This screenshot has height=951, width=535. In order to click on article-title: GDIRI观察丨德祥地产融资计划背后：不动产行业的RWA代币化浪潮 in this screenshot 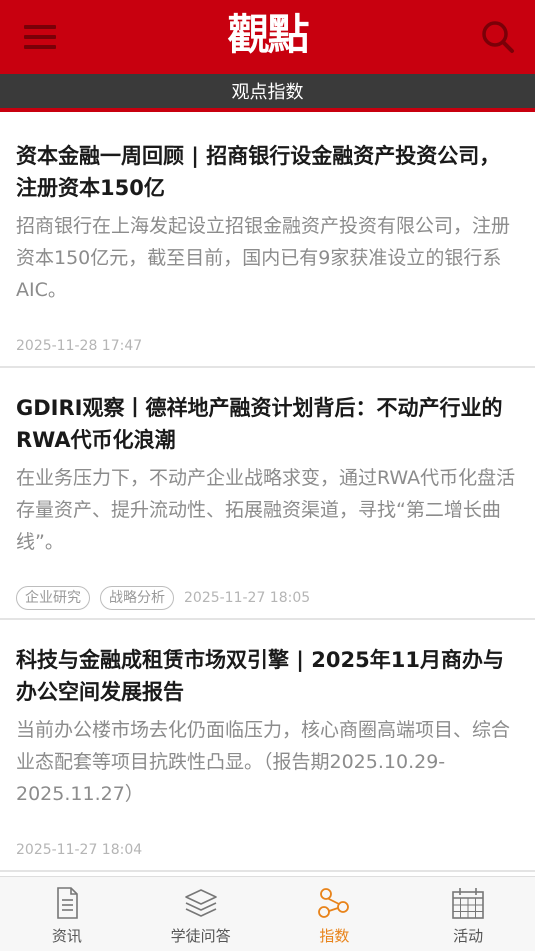, I will do `click(267, 424)`.